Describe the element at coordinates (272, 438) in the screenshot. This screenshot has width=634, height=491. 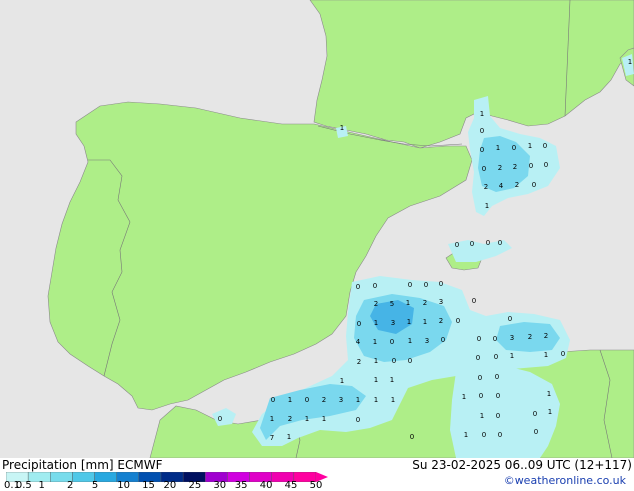
I see `precip-value-label: 7` at that location.